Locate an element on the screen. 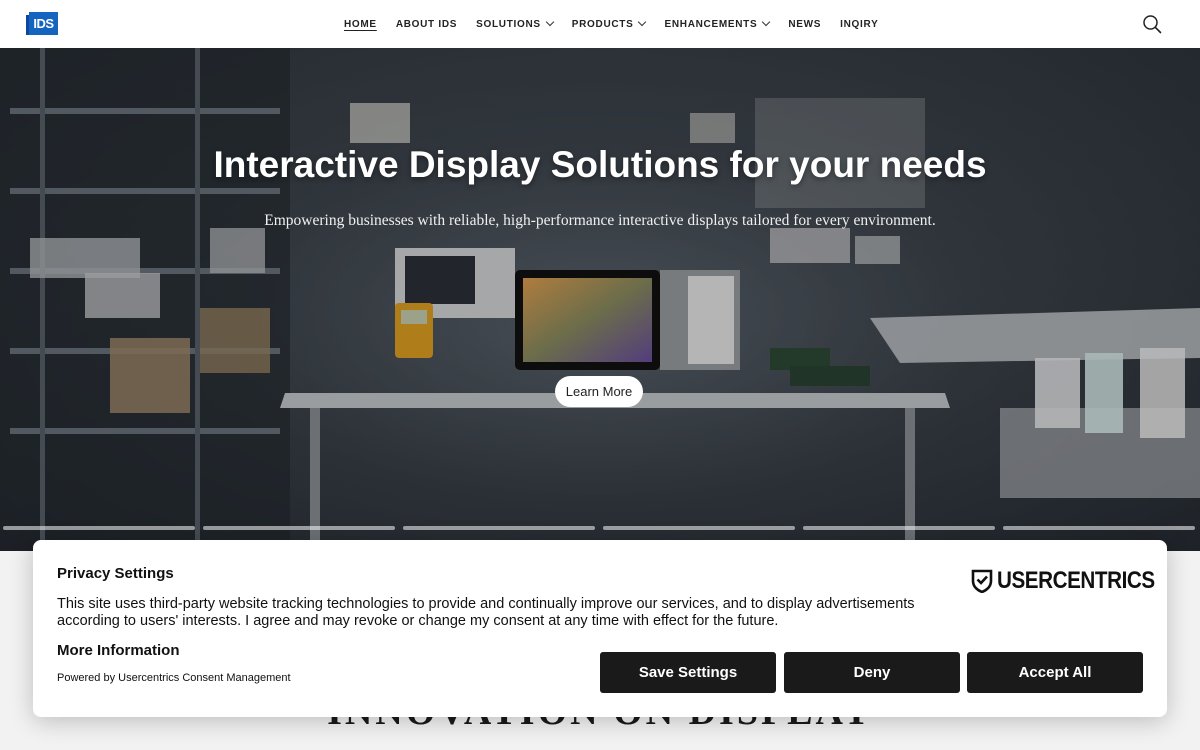 Image resolution: width=1200 pixels, height=750 pixels. deny-button: Deny is located at coordinates (872, 672).